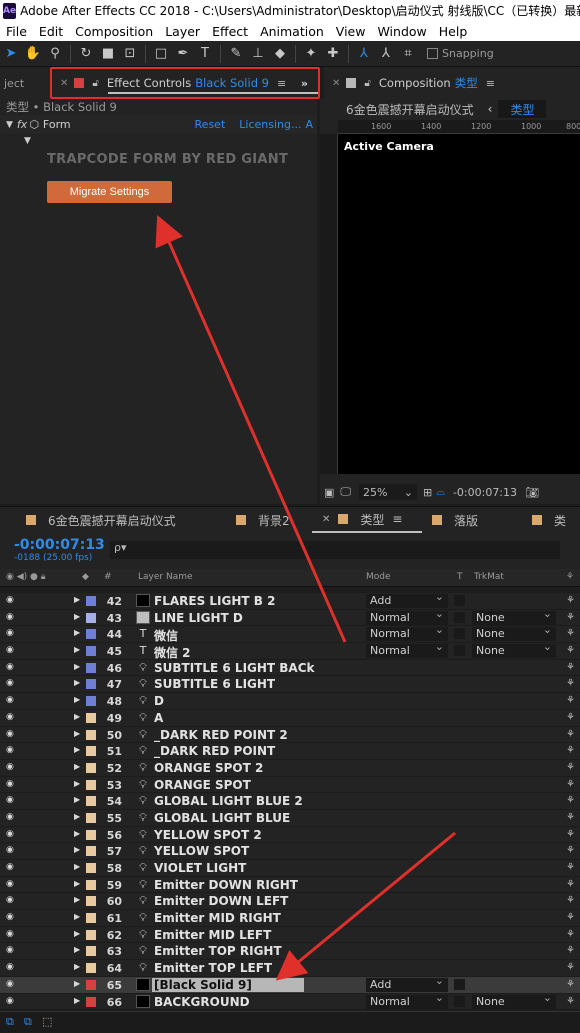 The image size is (580, 1033). What do you see at coordinates (114, 31) in the screenshot?
I see `menu-composition: Composition` at bounding box center [114, 31].